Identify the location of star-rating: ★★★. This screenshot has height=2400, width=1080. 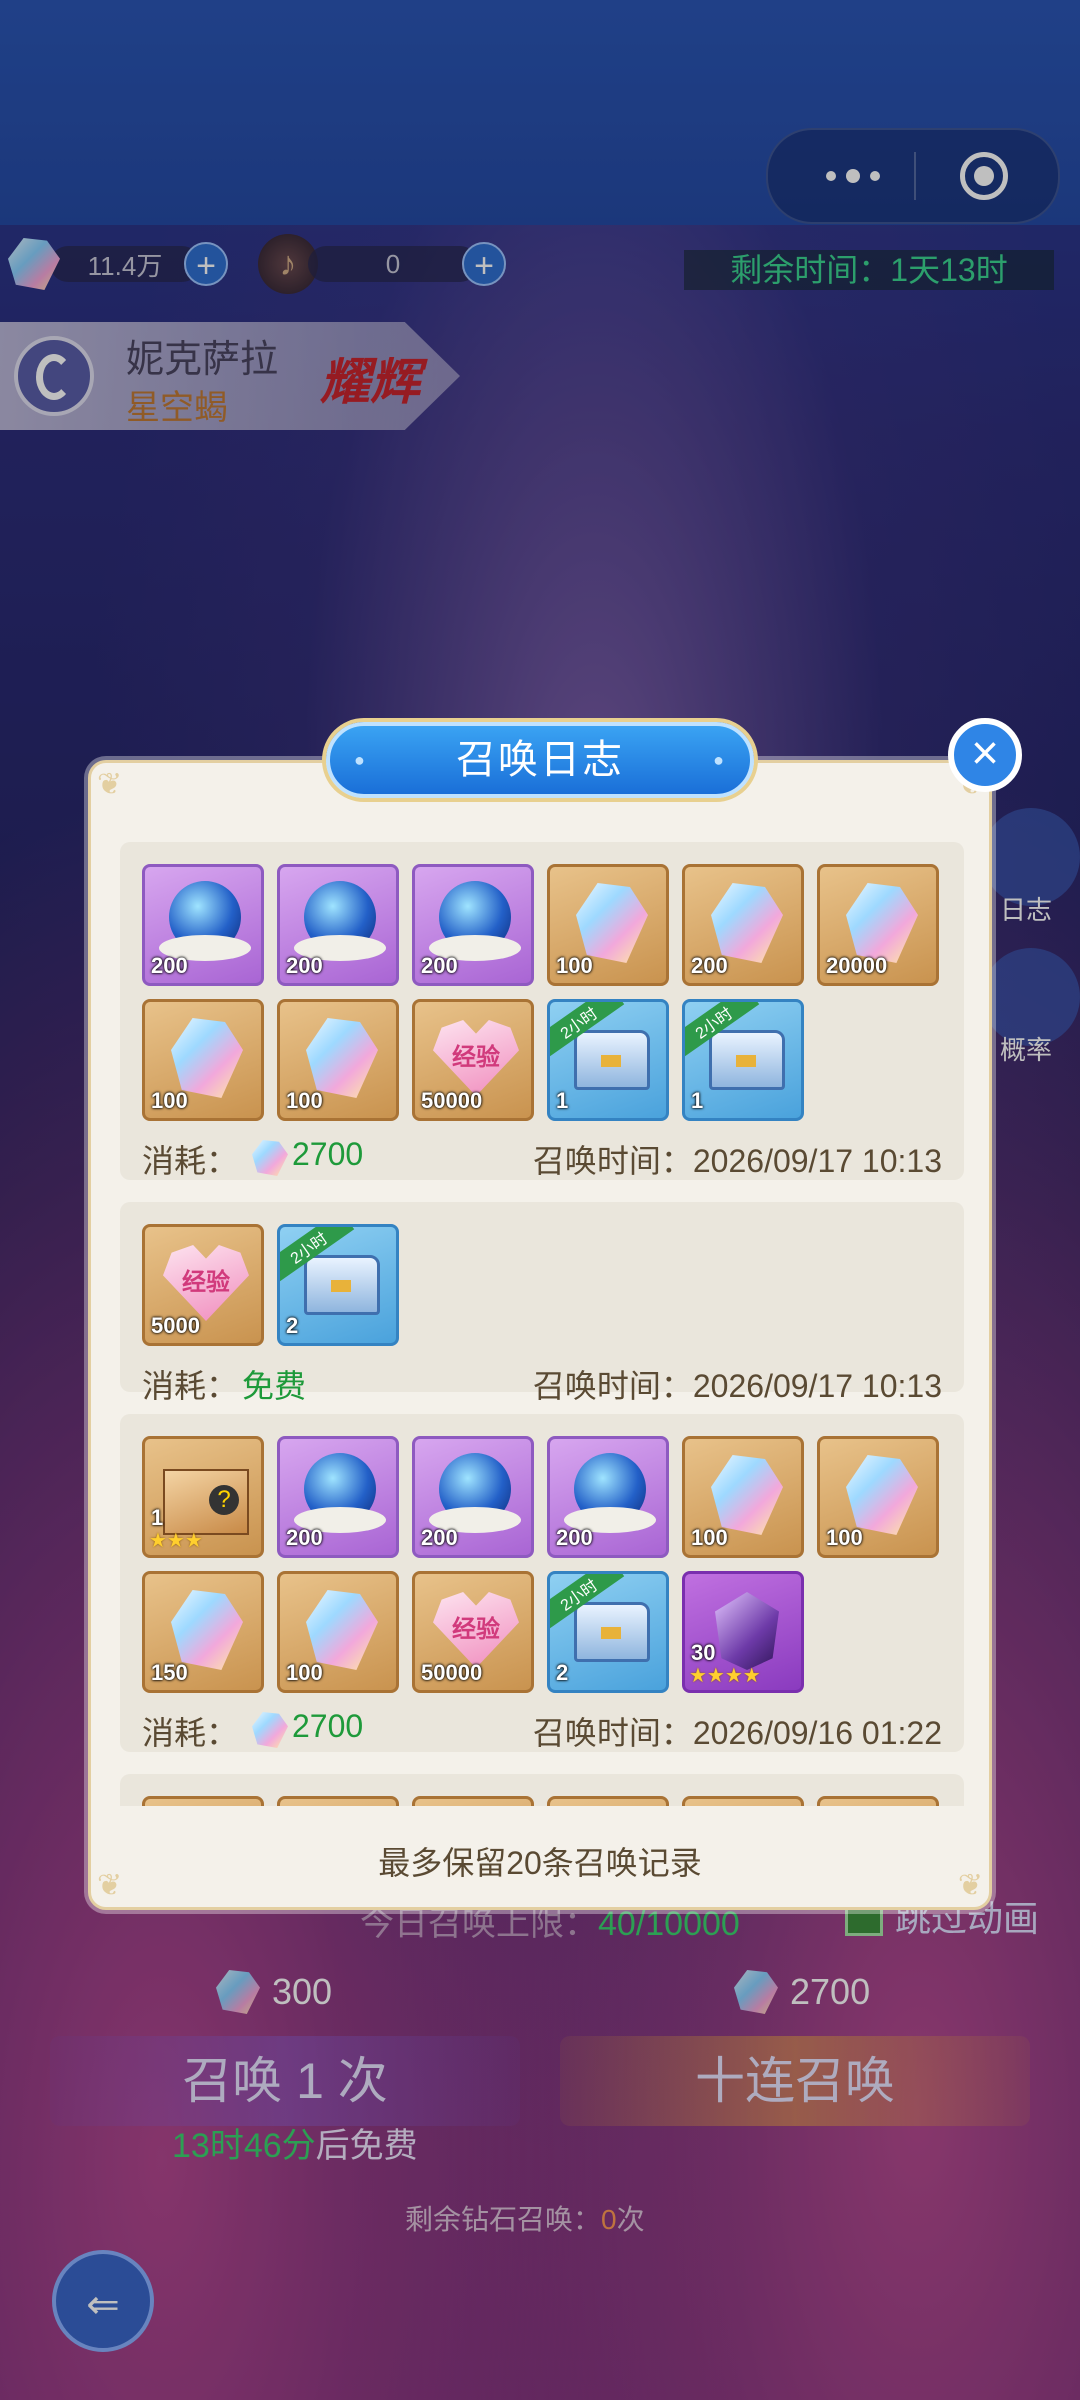
(176, 1541).